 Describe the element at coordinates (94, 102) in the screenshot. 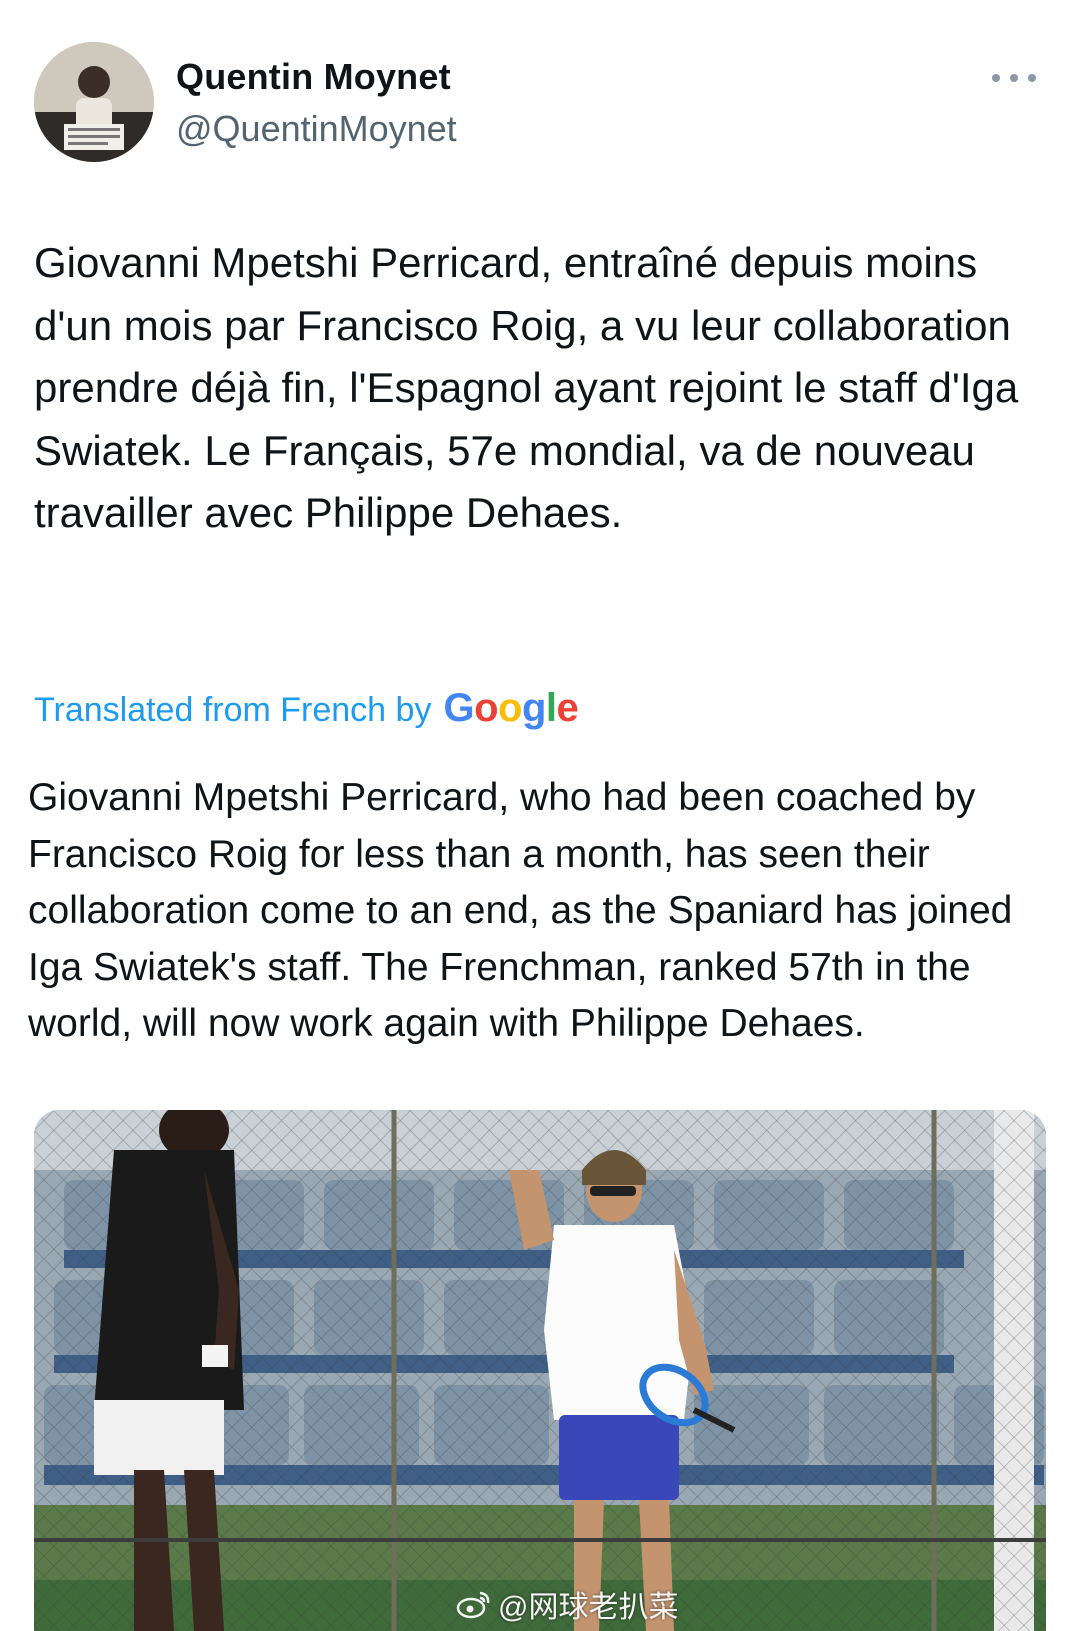

I see `author-avatar` at that location.